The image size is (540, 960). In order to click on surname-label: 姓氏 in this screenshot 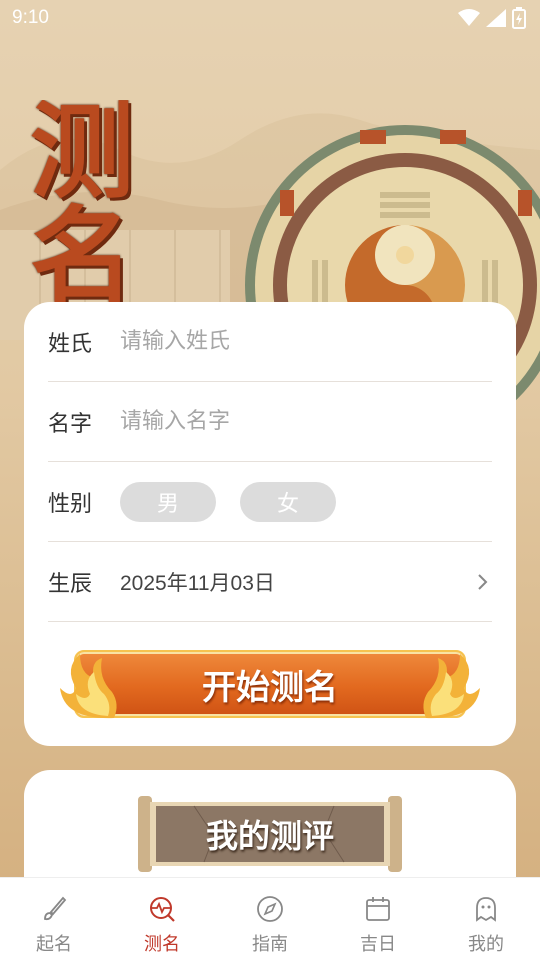, I will do `click(70, 344)`.